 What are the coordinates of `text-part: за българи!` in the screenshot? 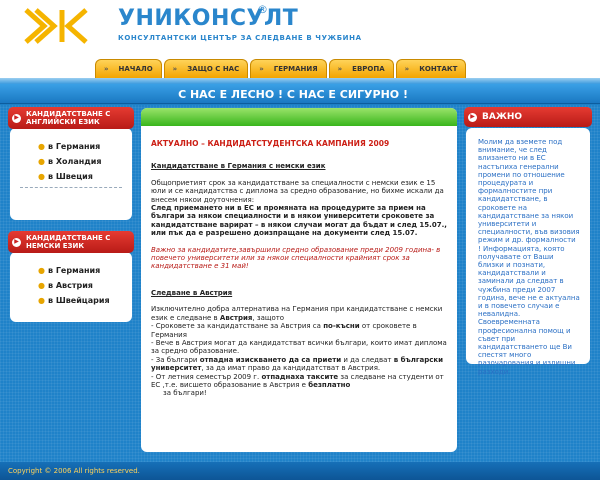 It's located at (185, 393).